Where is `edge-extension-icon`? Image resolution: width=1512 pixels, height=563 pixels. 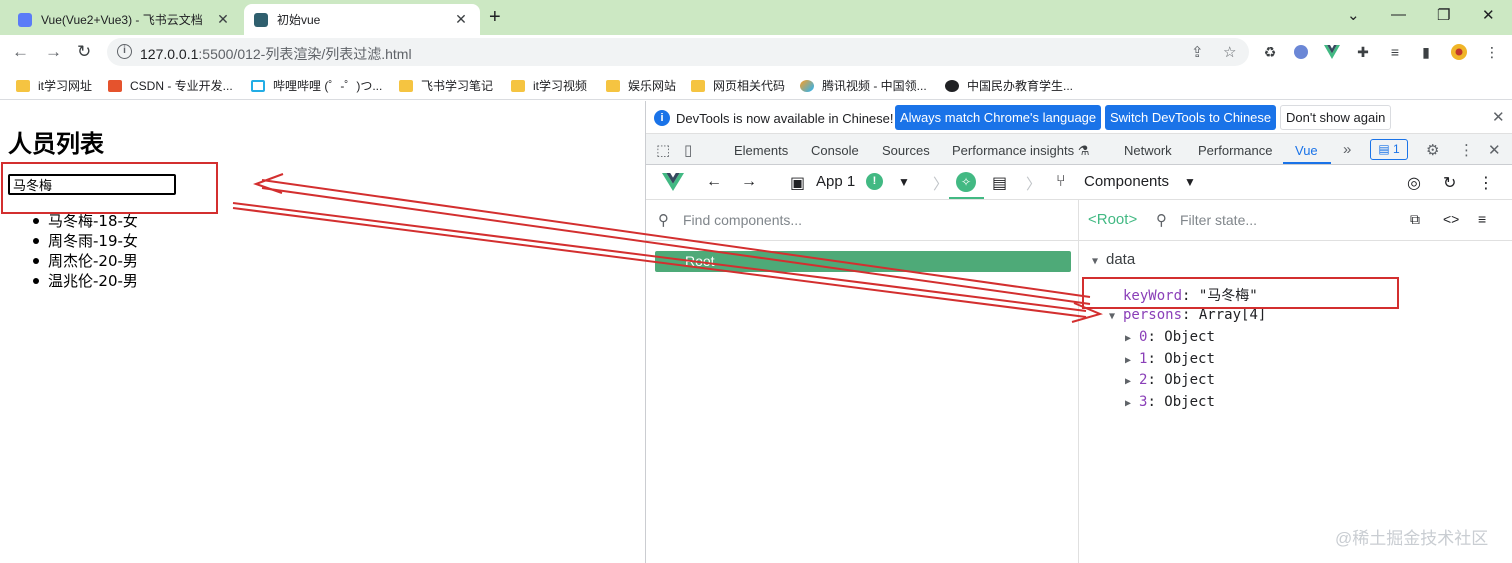
edge-extension-icon is located at coordinates (1301, 52).